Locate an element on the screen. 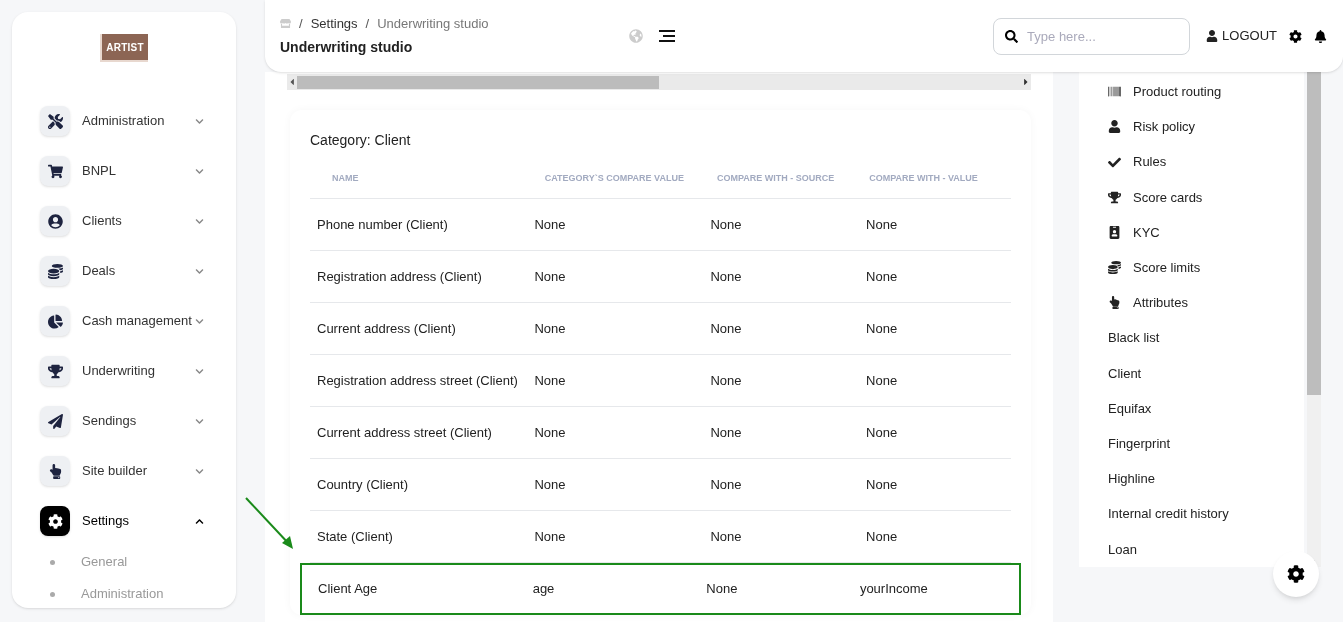  breadcrumb-item: Underwriting studio is located at coordinates (433, 23).